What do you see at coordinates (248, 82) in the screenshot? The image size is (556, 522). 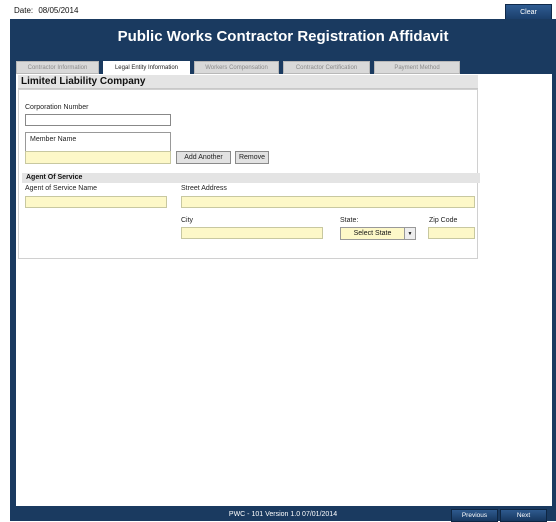 I see `section-title: Limited Liability Company` at bounding box center [248, 82].